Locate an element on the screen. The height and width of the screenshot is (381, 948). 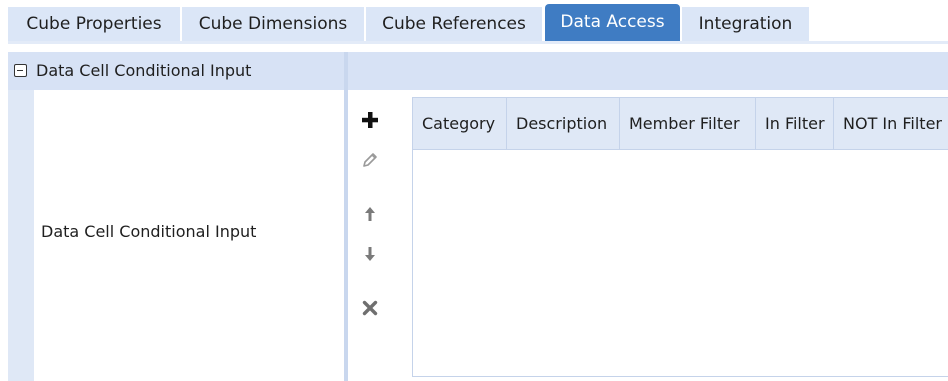
tab-cube-properties: Cube Properties is located at coordinates (94, 24).